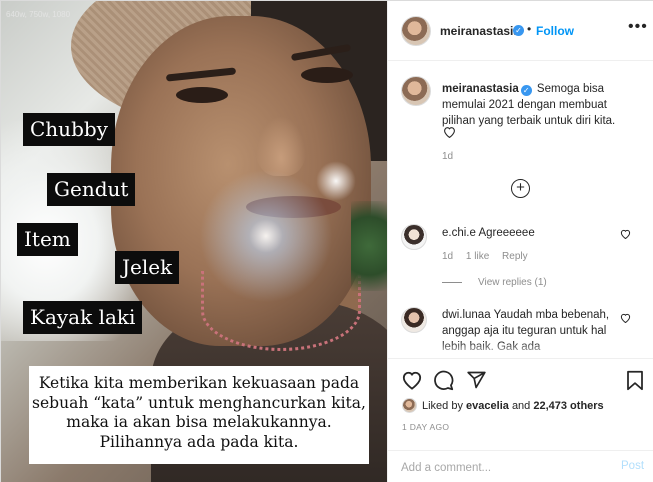 The width and height of the screenshot is (653, 482). Describe the element at coordinates (555, 31) in the screenshot. I see `follow-button: Follow` at that location.